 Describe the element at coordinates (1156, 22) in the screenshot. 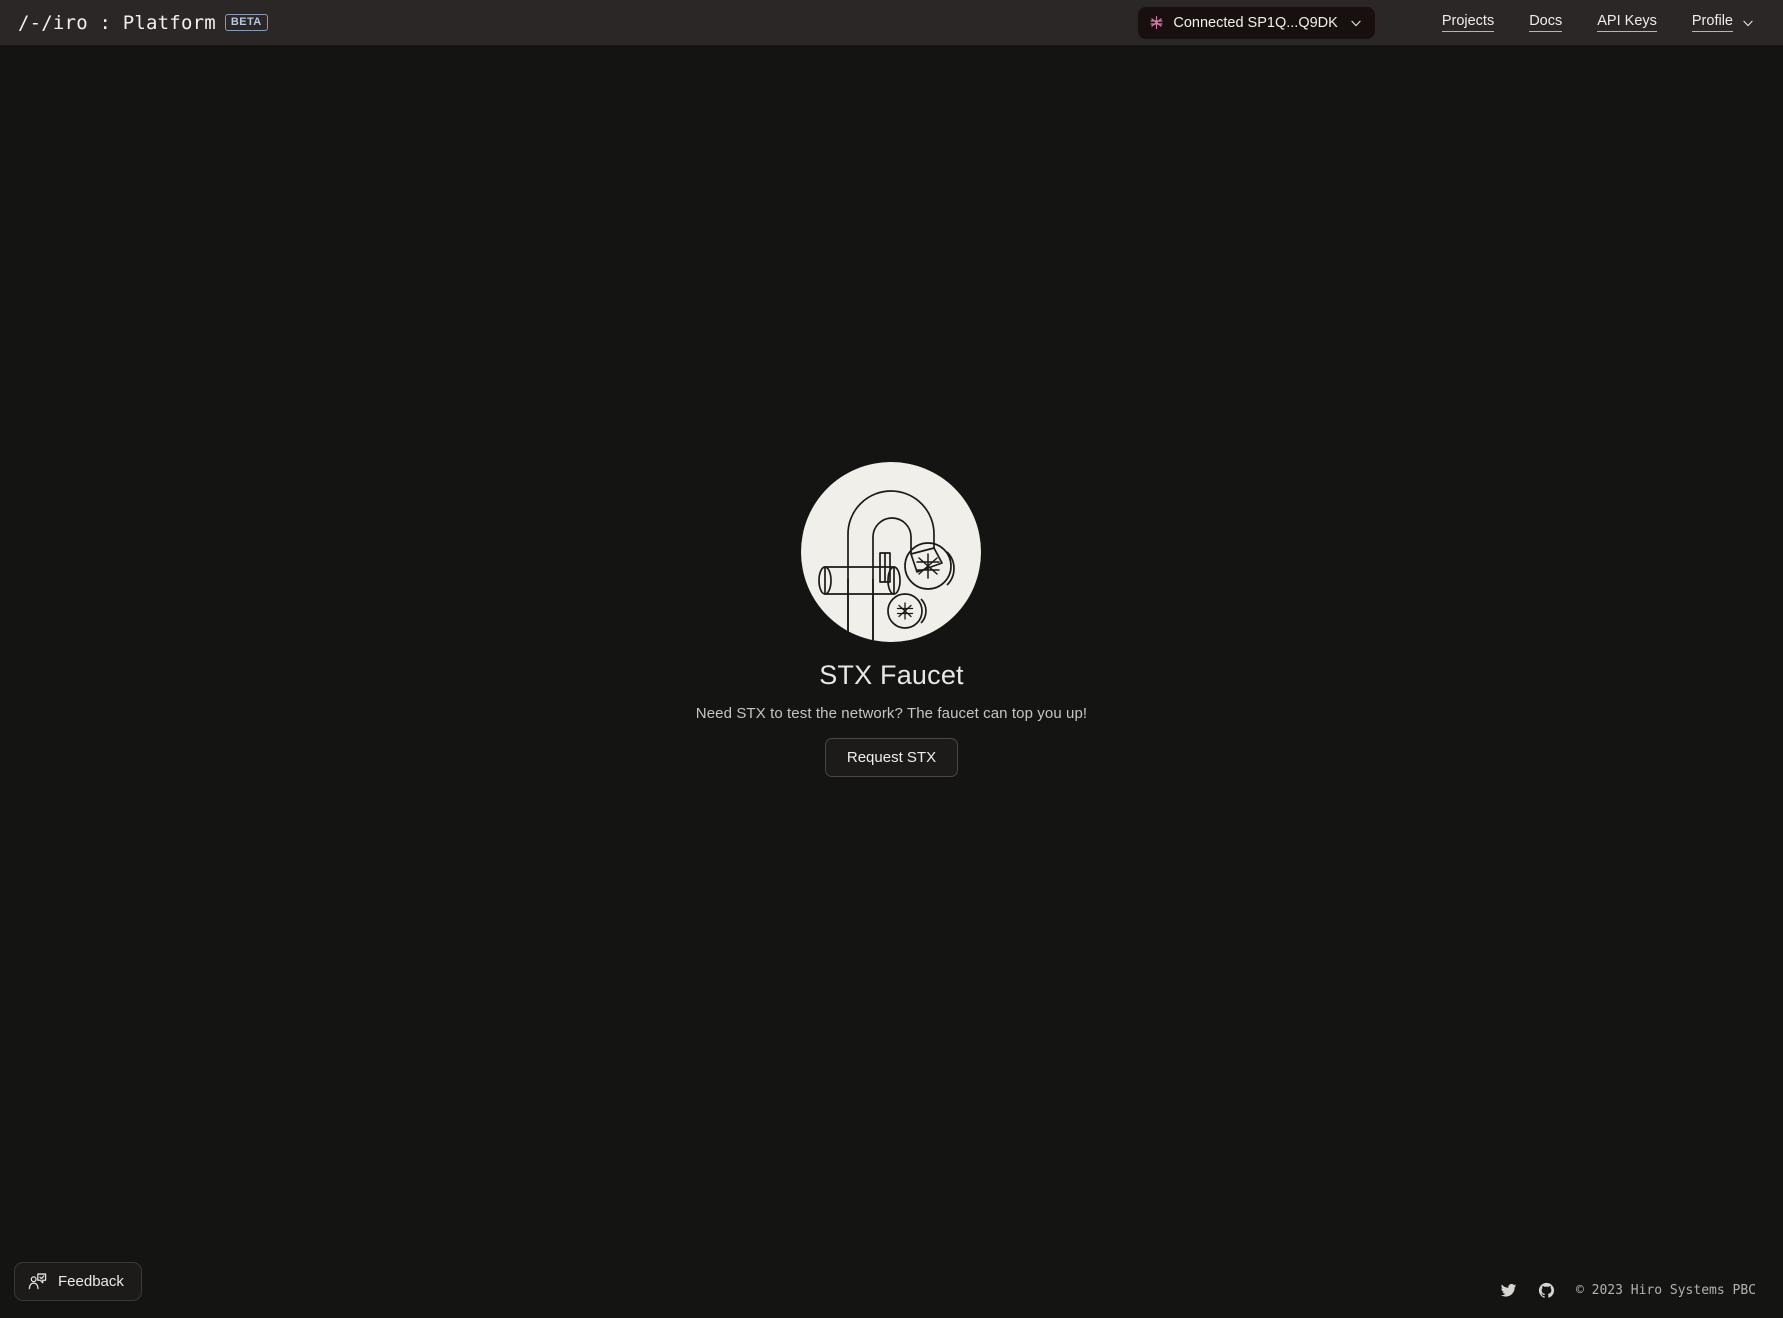

I see `stacks-icon` at that location.